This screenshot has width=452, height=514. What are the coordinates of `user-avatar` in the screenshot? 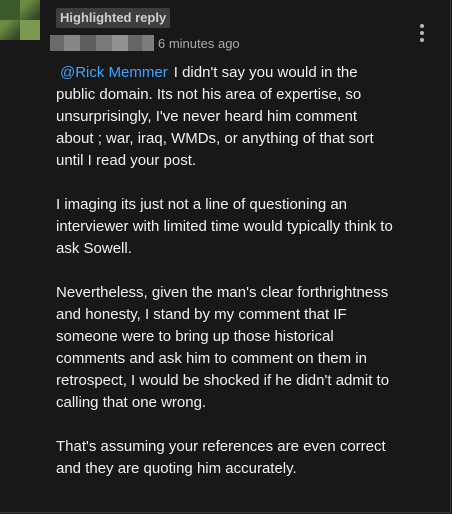 It's located at (20, 20).